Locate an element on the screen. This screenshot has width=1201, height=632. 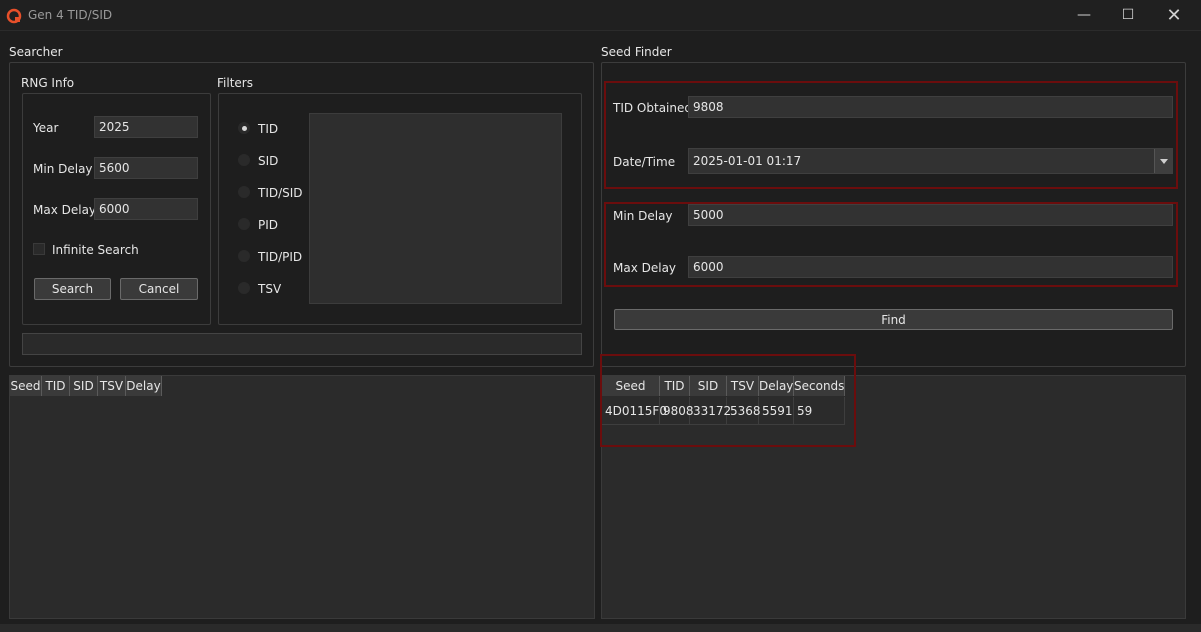
filter-radio-pid is located at coordinates (244, 224).